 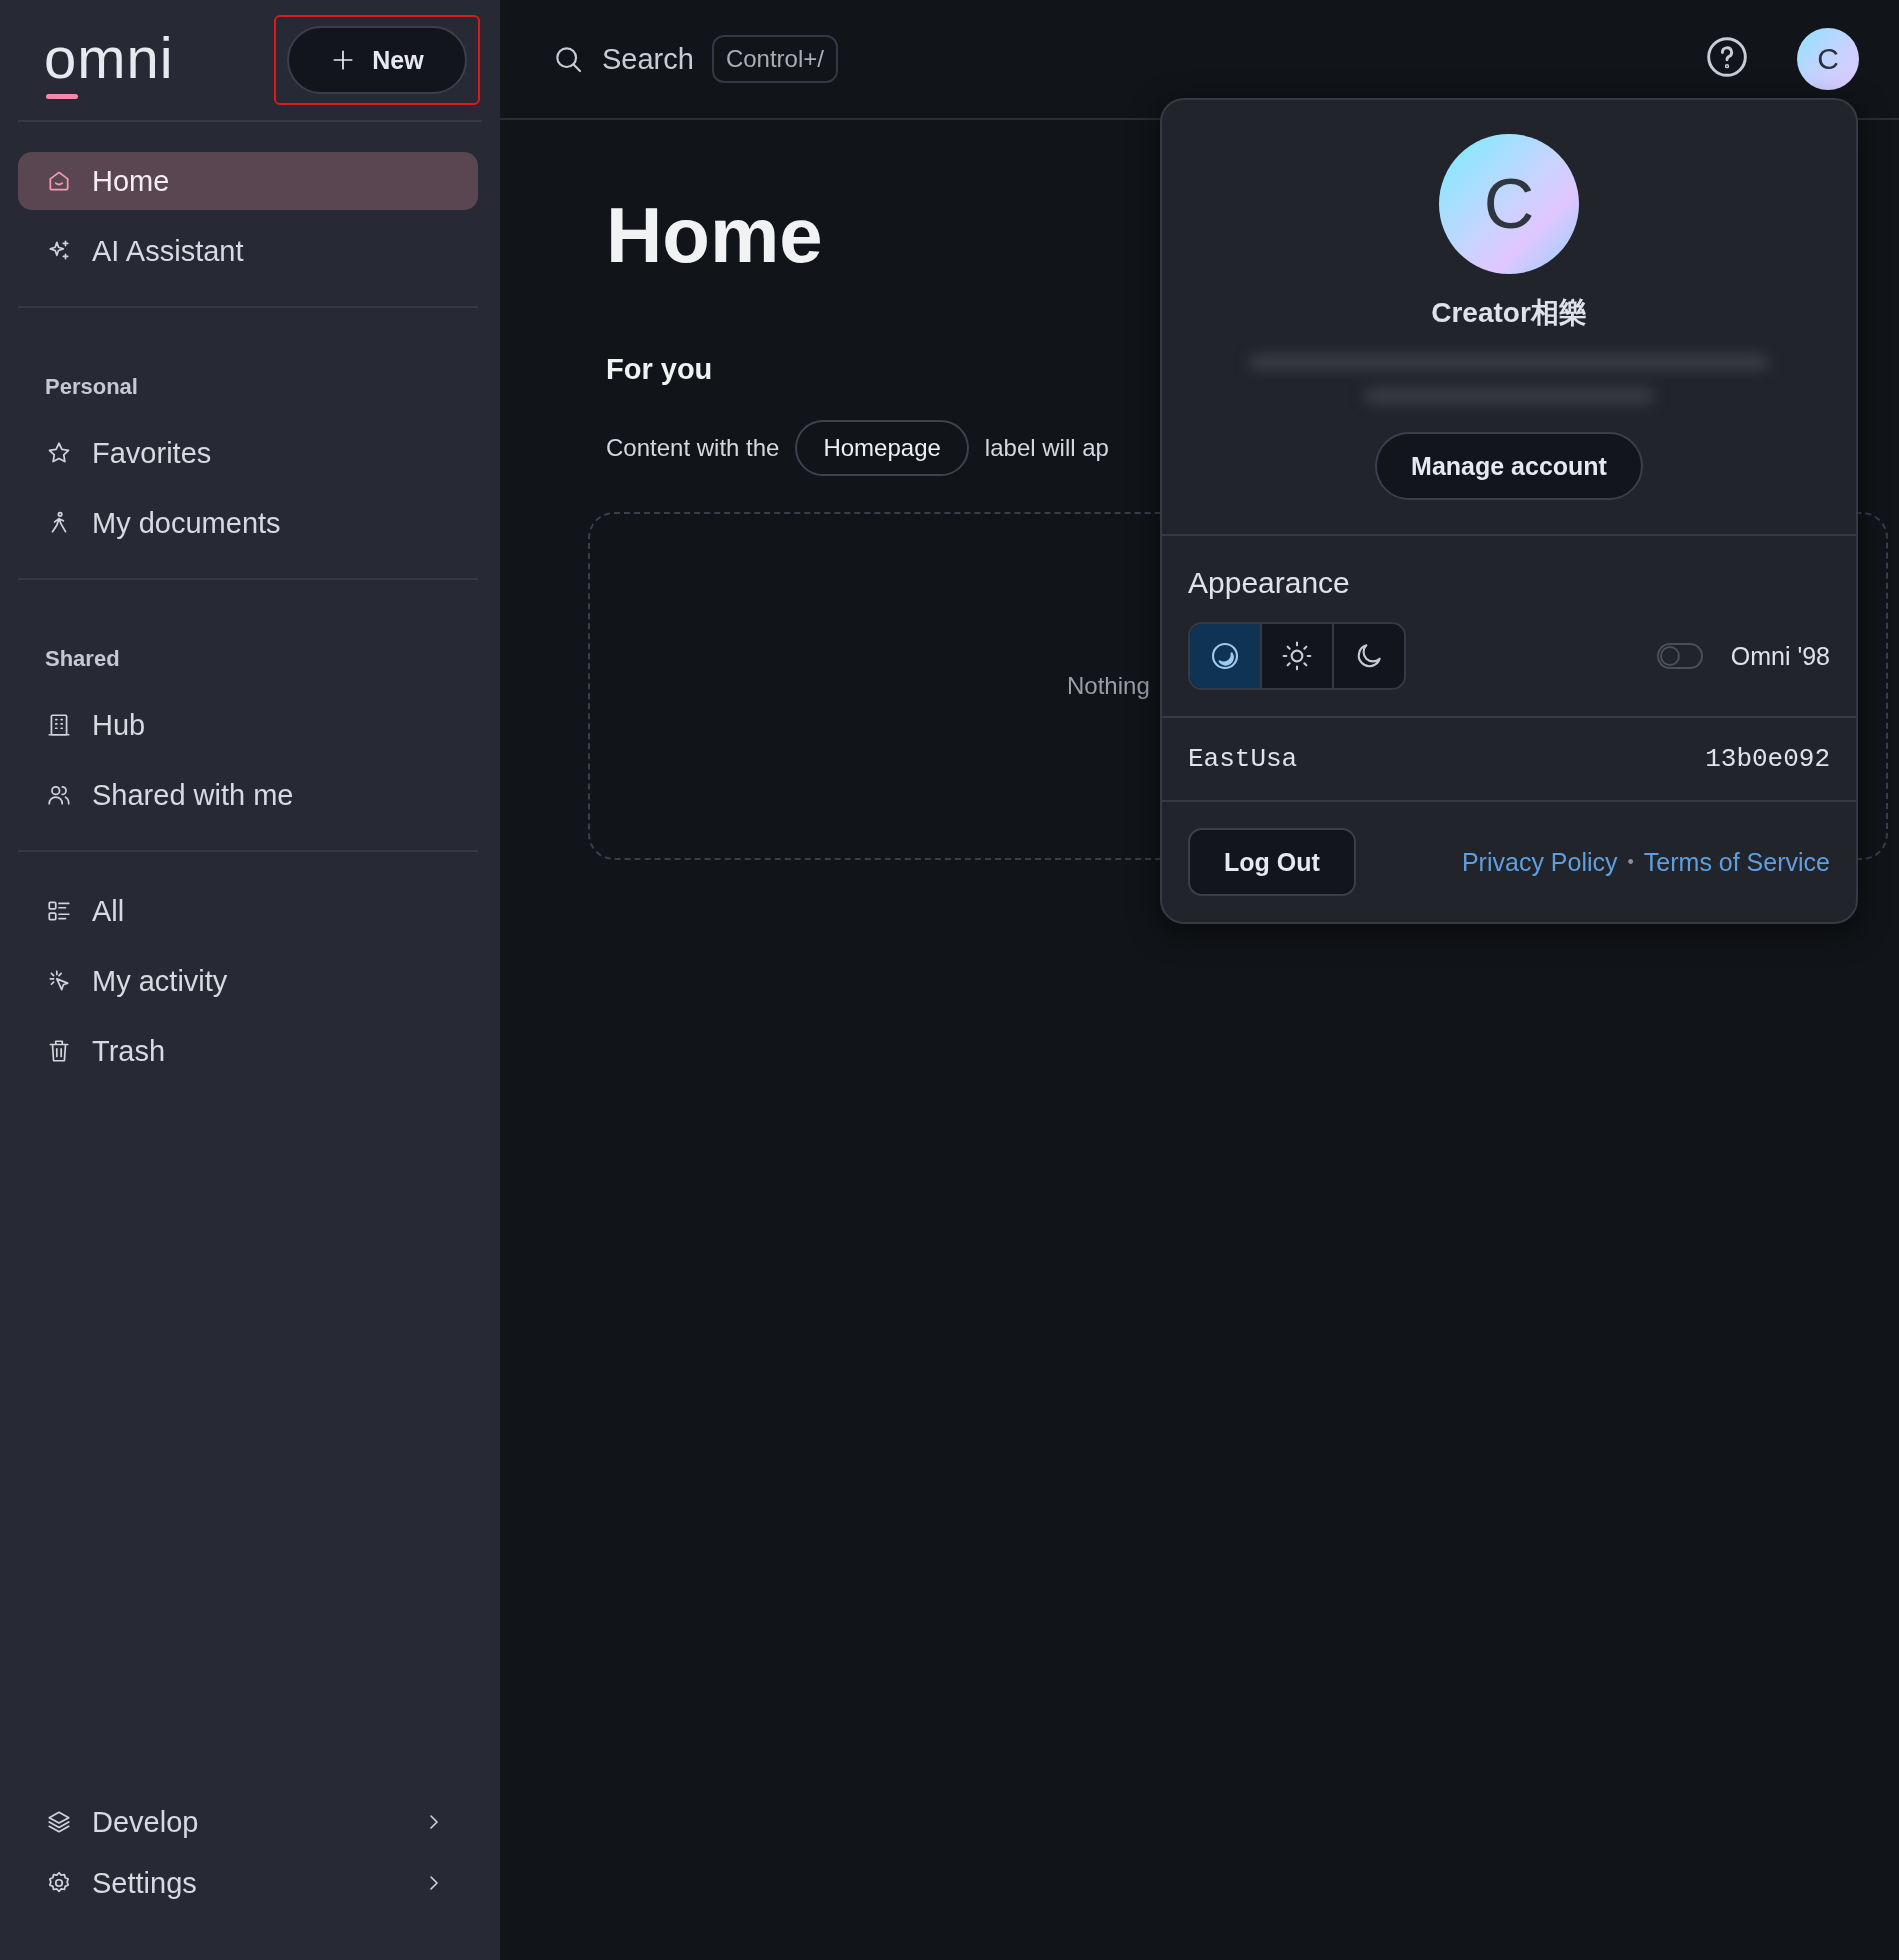 I want to click on page-title: Home, so click(x=714, y=235).